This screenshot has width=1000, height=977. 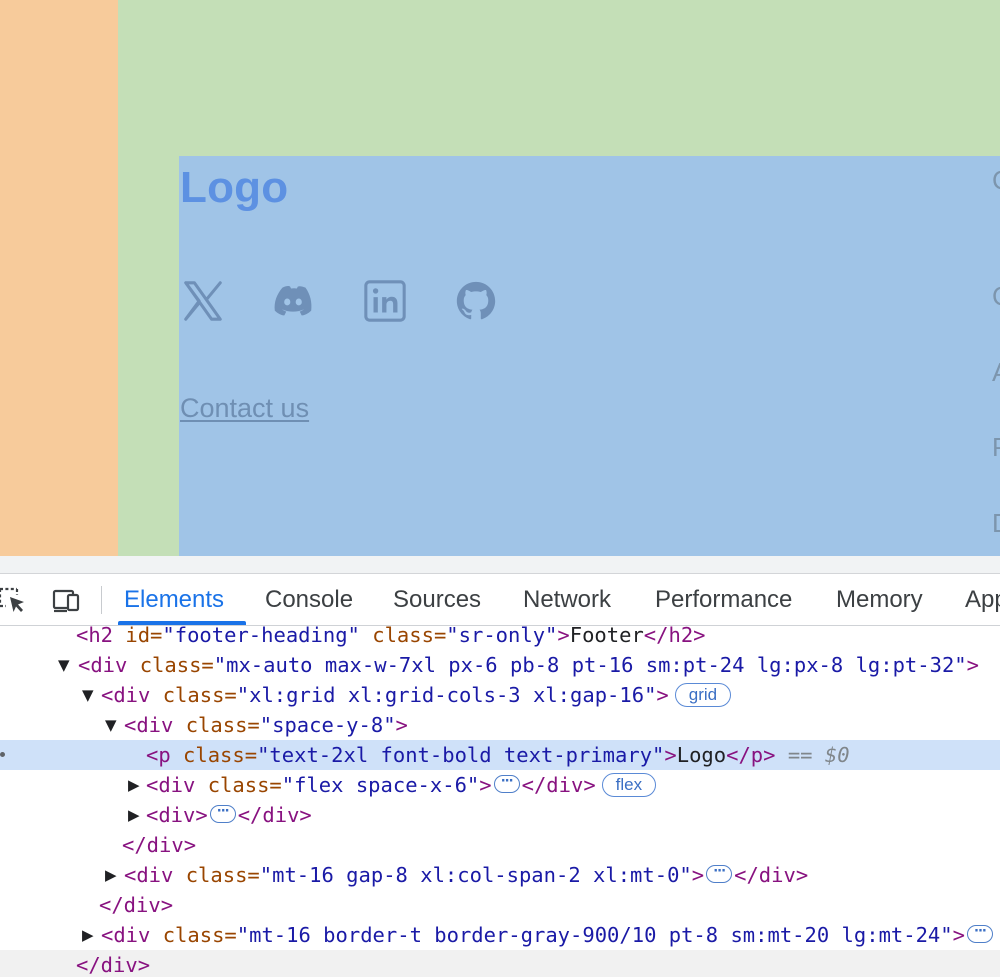 I want to click on github-icon, so click(x=476, y=301).